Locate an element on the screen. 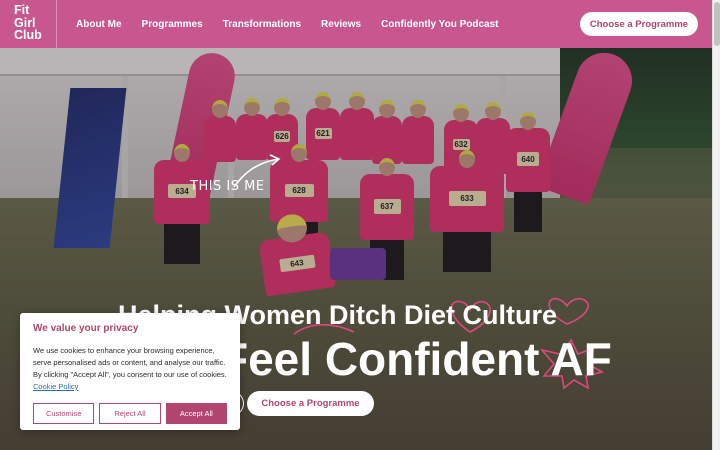 The width and height of the screenshot is (720, 450). cookie-title: We value your privacy is located at coordinates (86, 328).